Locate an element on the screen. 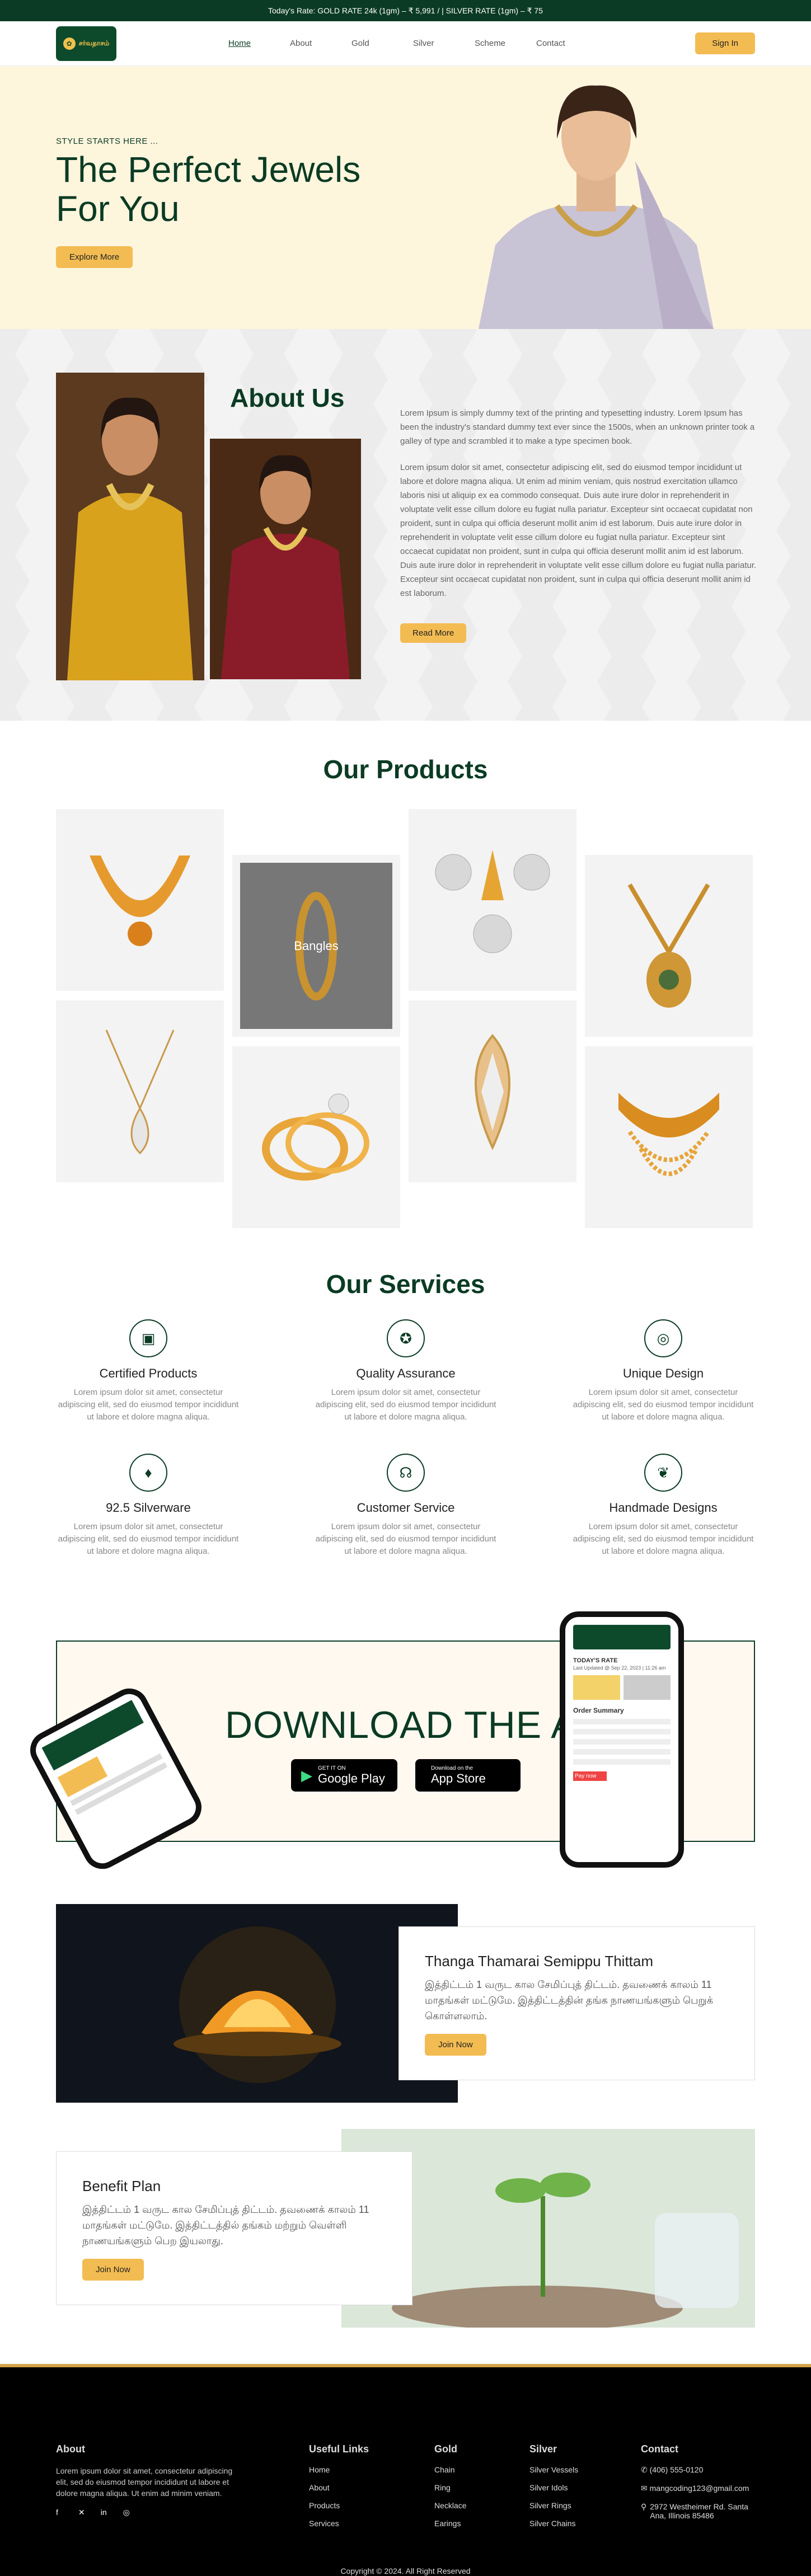  medal-icon: ✪ is located at coordinates (406, 1338).